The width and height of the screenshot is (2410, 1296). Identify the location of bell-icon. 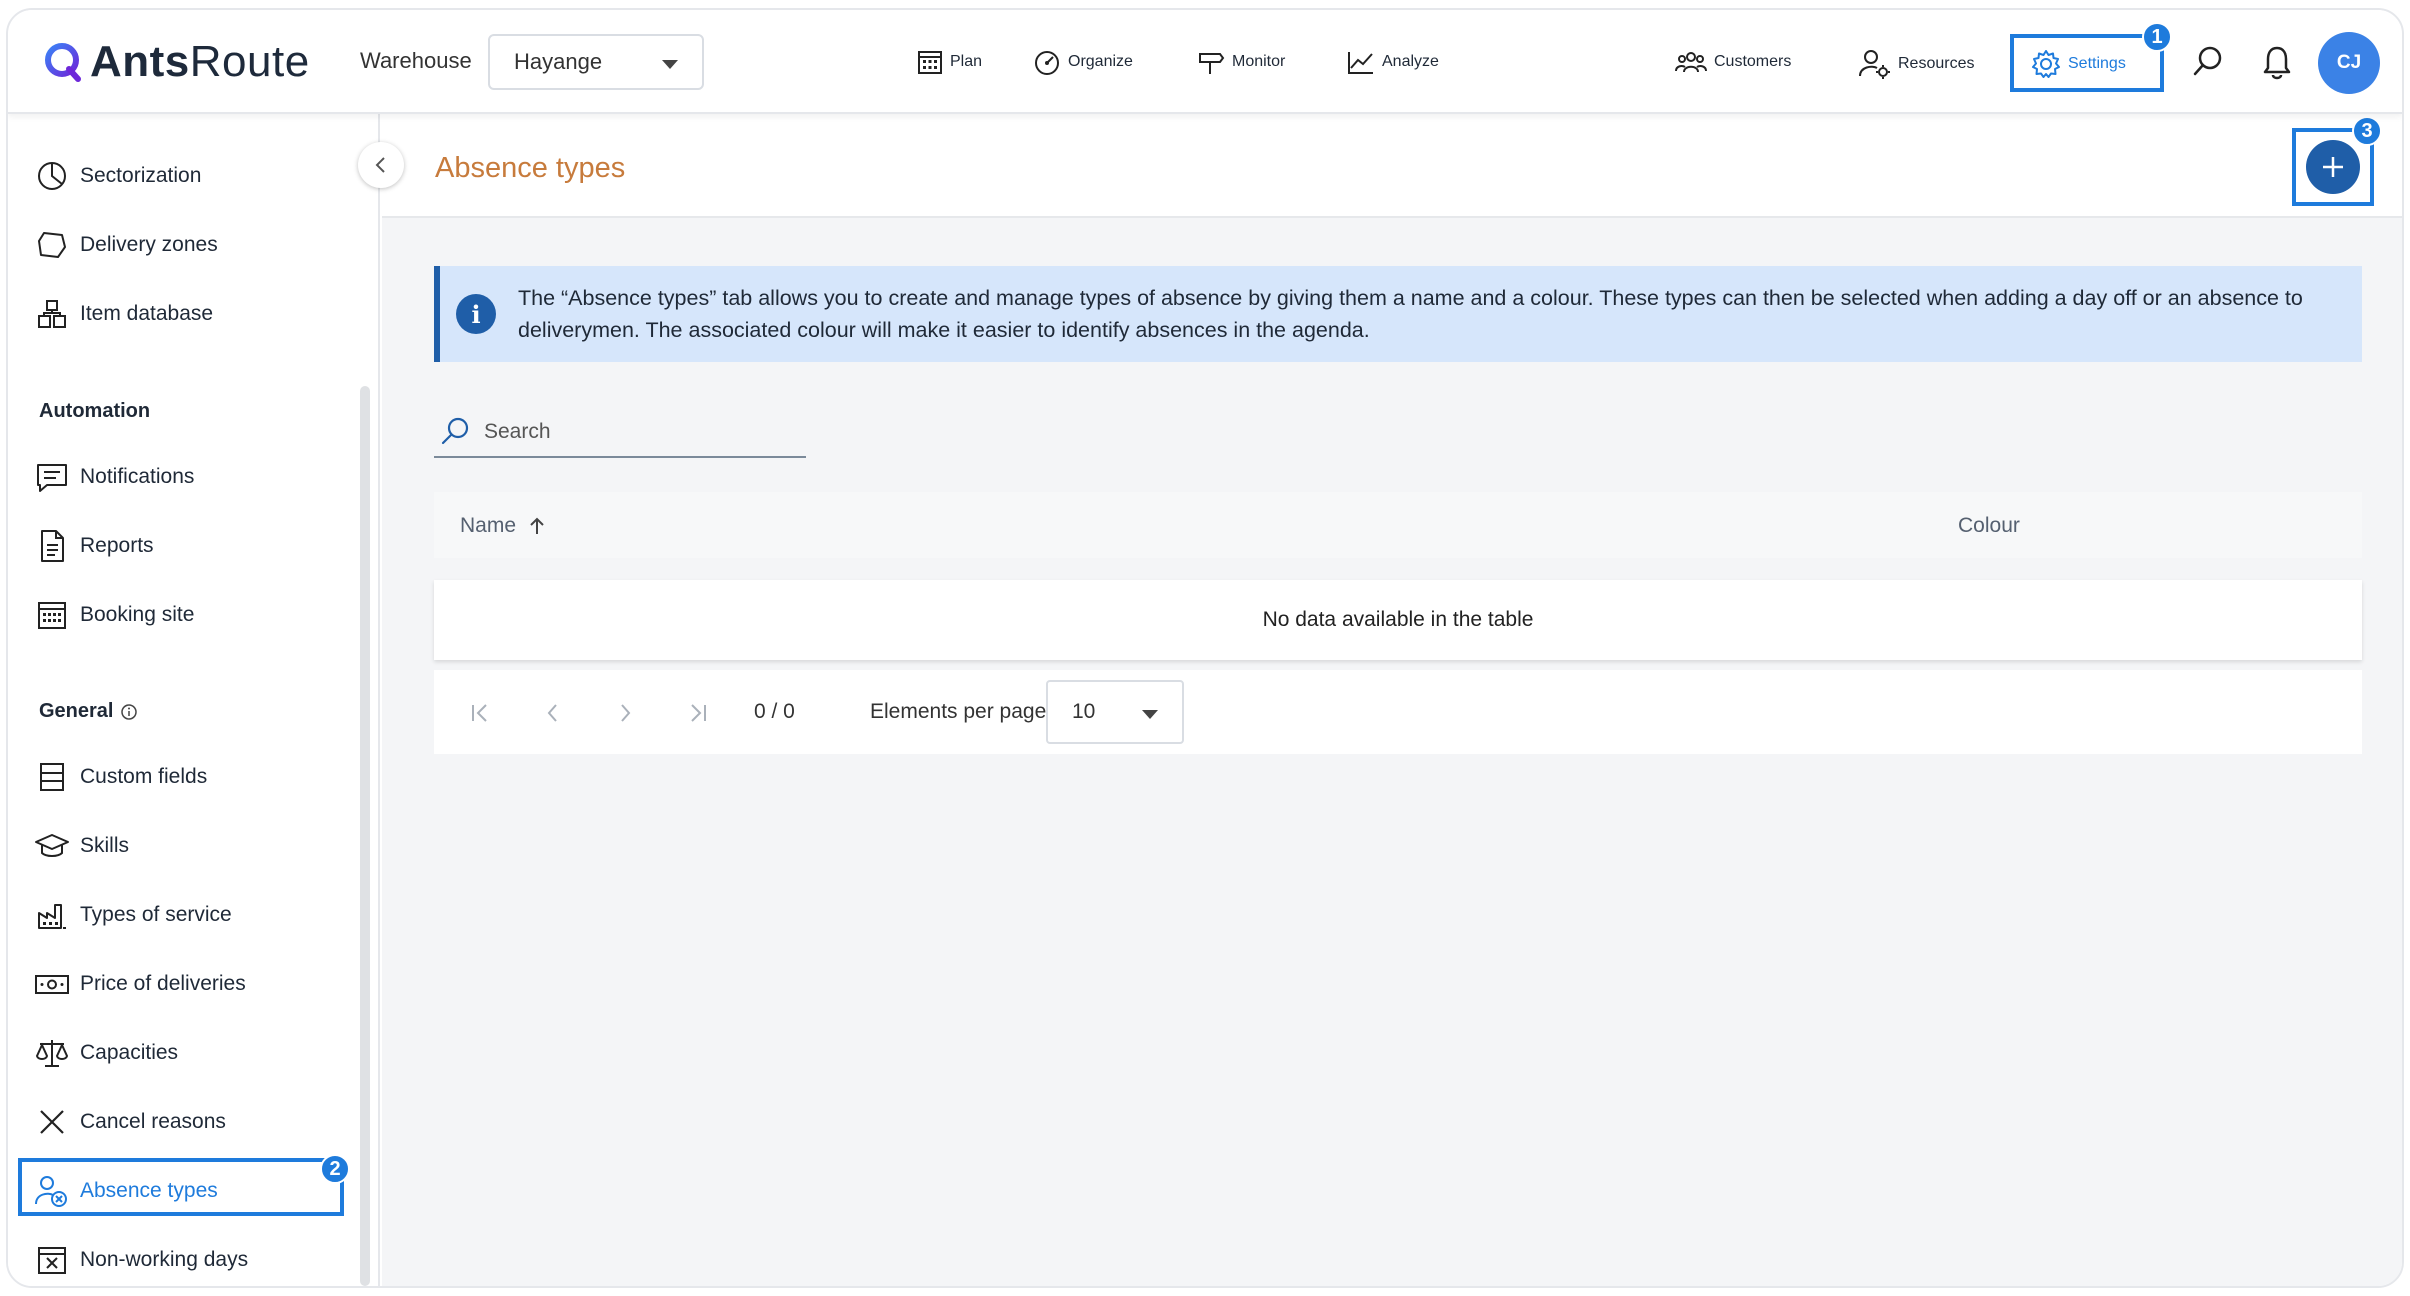
(2277, 63).